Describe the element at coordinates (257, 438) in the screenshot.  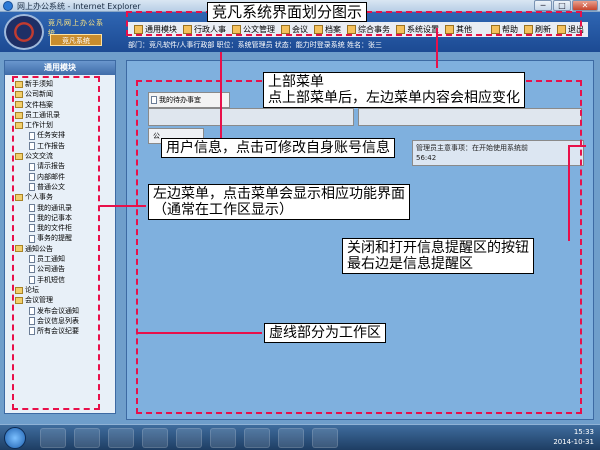
I see `taskbar-word-icon` at that location.